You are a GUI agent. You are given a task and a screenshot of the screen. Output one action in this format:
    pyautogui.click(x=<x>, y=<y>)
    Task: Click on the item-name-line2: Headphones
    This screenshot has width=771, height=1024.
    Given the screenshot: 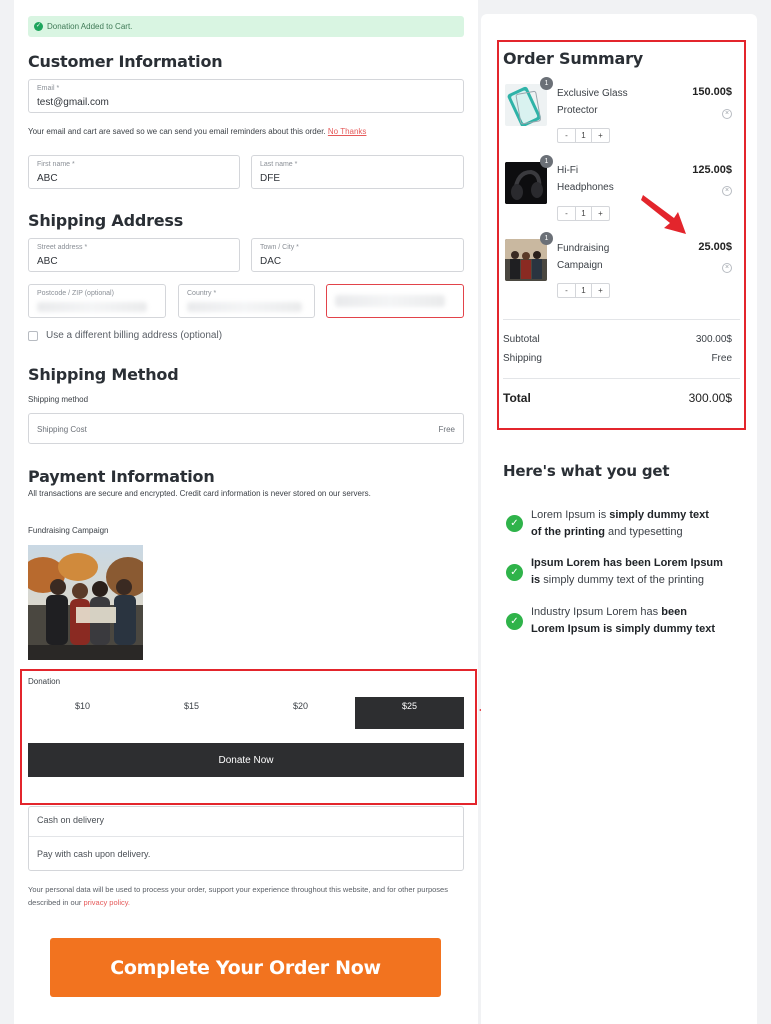 What is the action you would take?
    pyautogui.click(x=585, y=187)
    